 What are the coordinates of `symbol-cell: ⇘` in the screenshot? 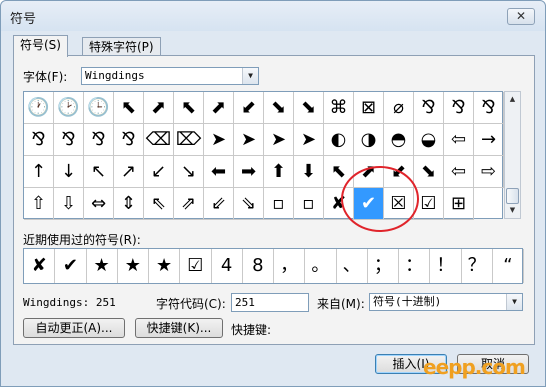 It's located at (249, 204).